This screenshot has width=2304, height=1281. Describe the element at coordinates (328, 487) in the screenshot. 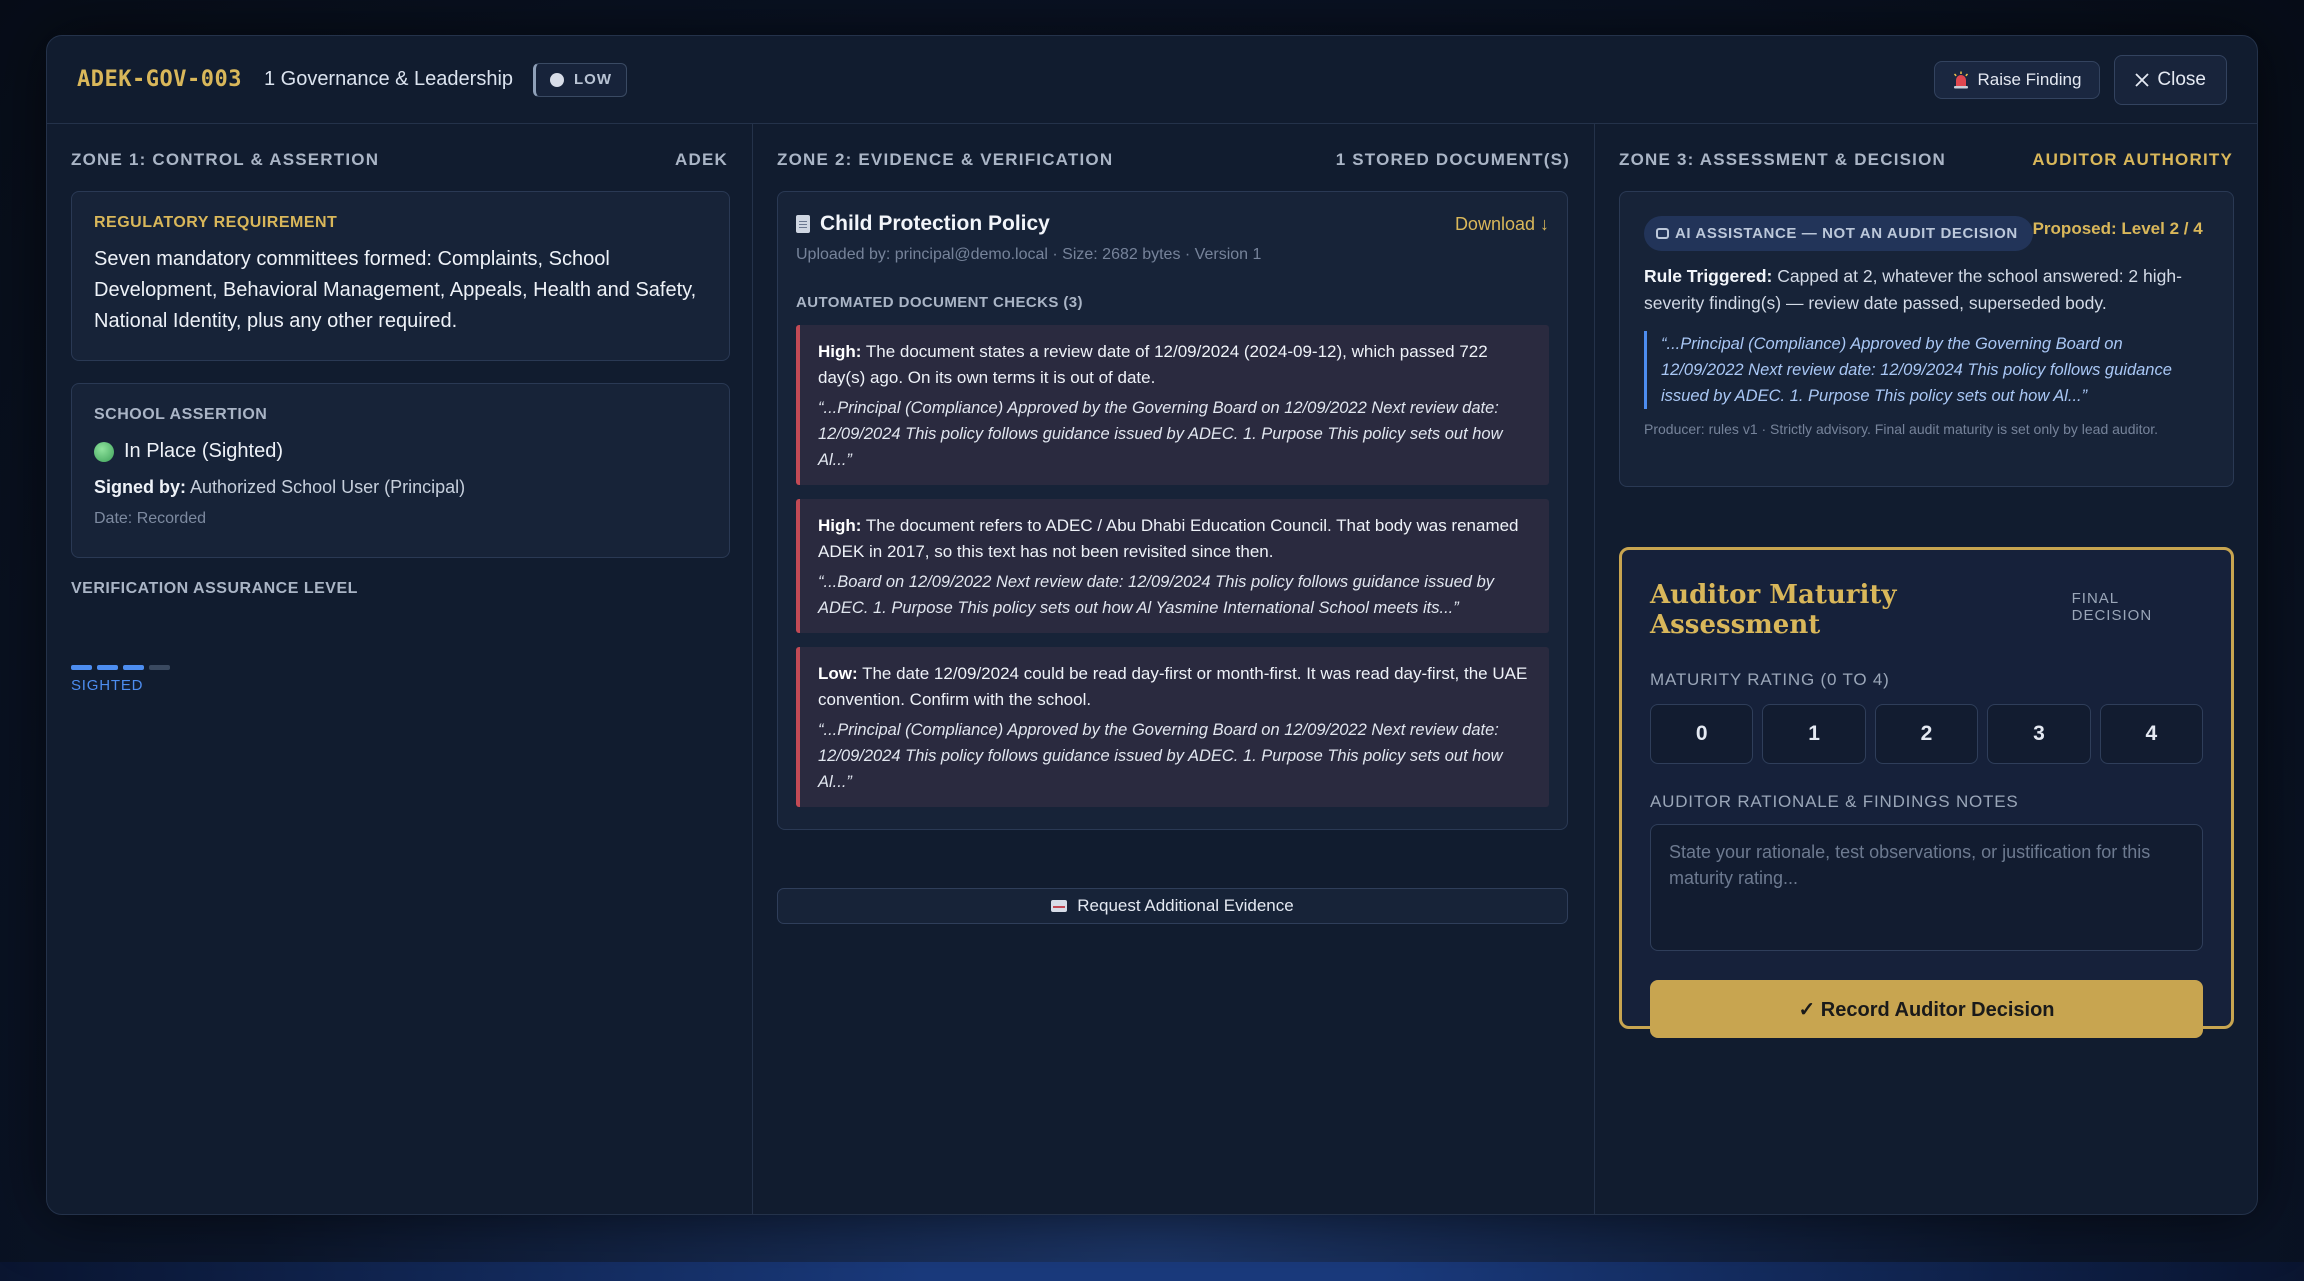

I see `signed-by-value: Authorized School User (Principal)` at that location.